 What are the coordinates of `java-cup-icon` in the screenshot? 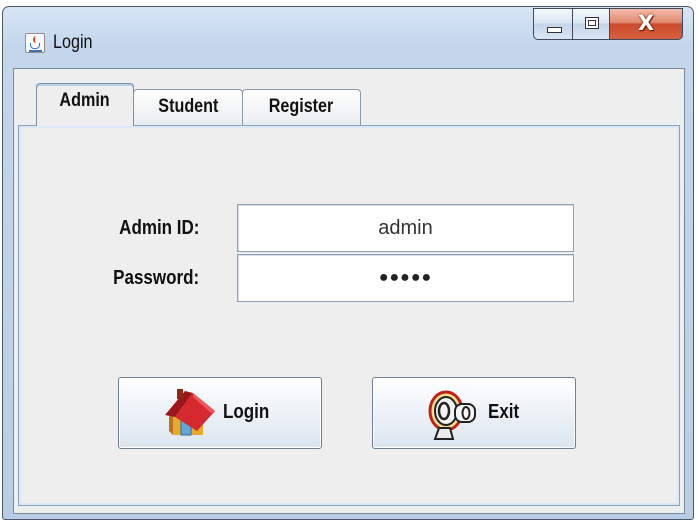 It's located at (35, 43).